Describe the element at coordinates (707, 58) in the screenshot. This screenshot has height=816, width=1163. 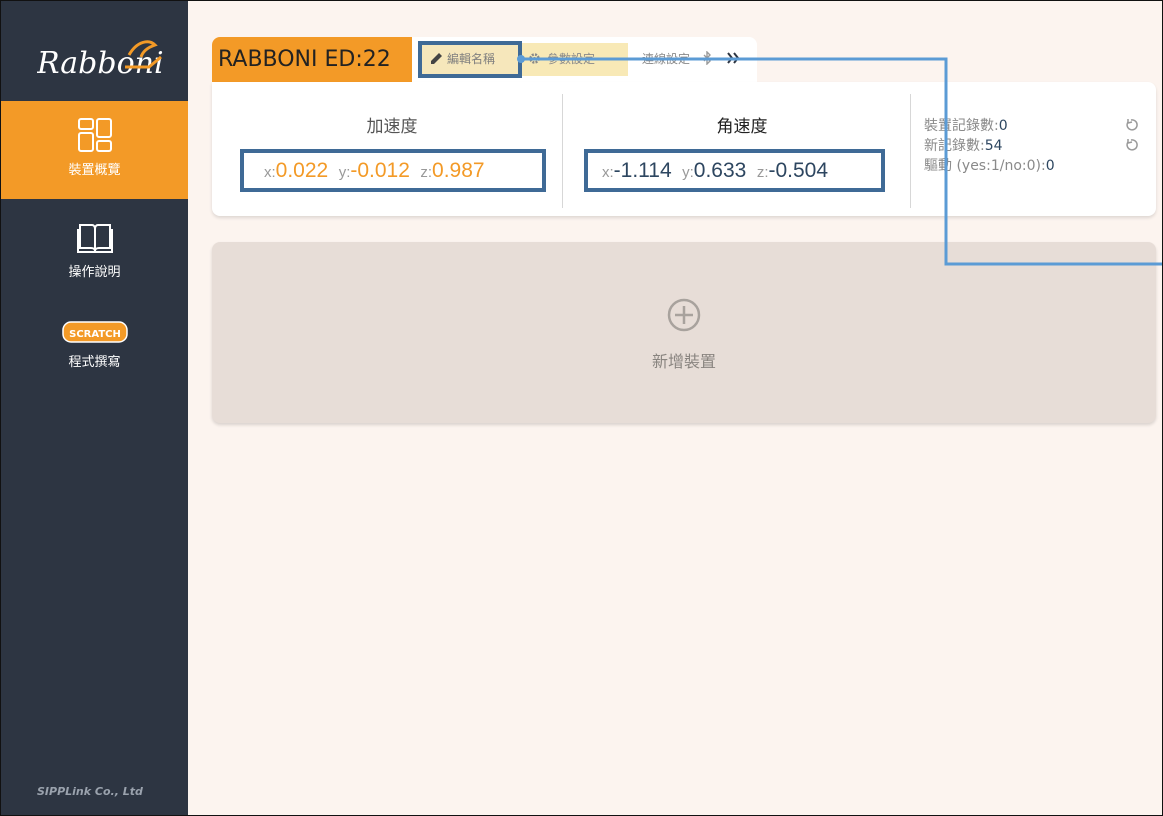
I see `bluetooth-icon` at that location.